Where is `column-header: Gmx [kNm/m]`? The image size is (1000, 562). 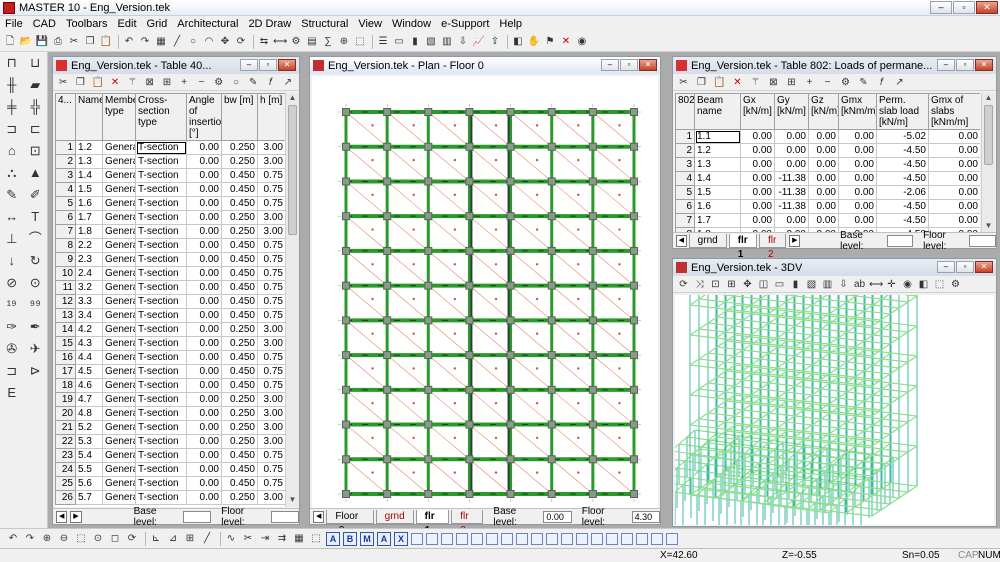 column-header: Gmx [kNm/m] is located at coordinates (857, 111).